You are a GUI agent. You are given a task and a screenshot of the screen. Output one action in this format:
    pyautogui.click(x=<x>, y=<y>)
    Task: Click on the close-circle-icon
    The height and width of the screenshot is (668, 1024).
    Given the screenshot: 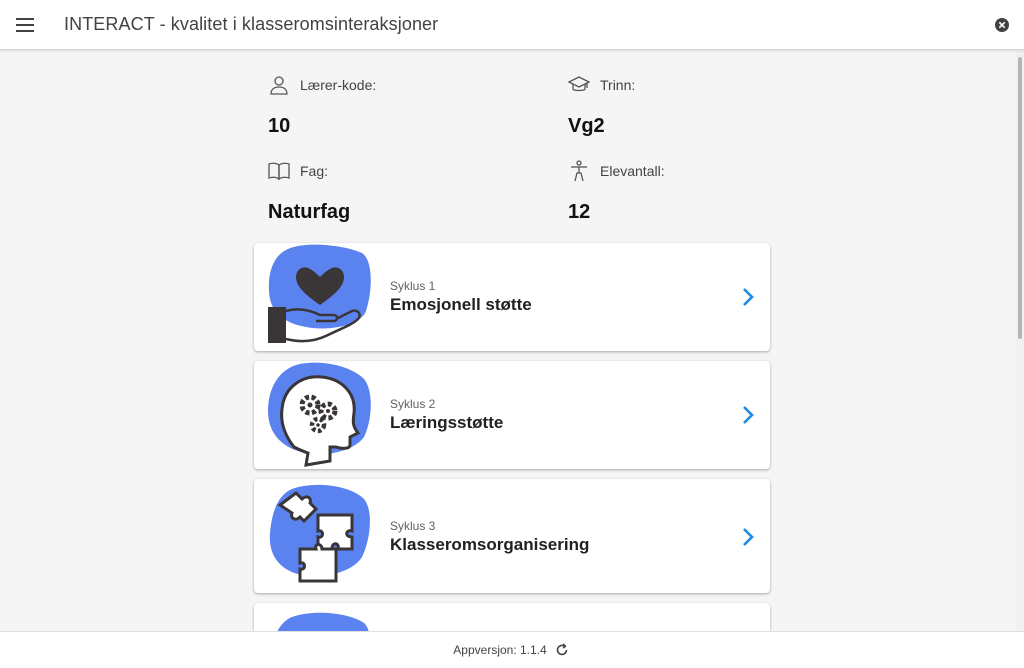 What is the action you would take?
    pyautogui.click(x=1002, y=25)
    